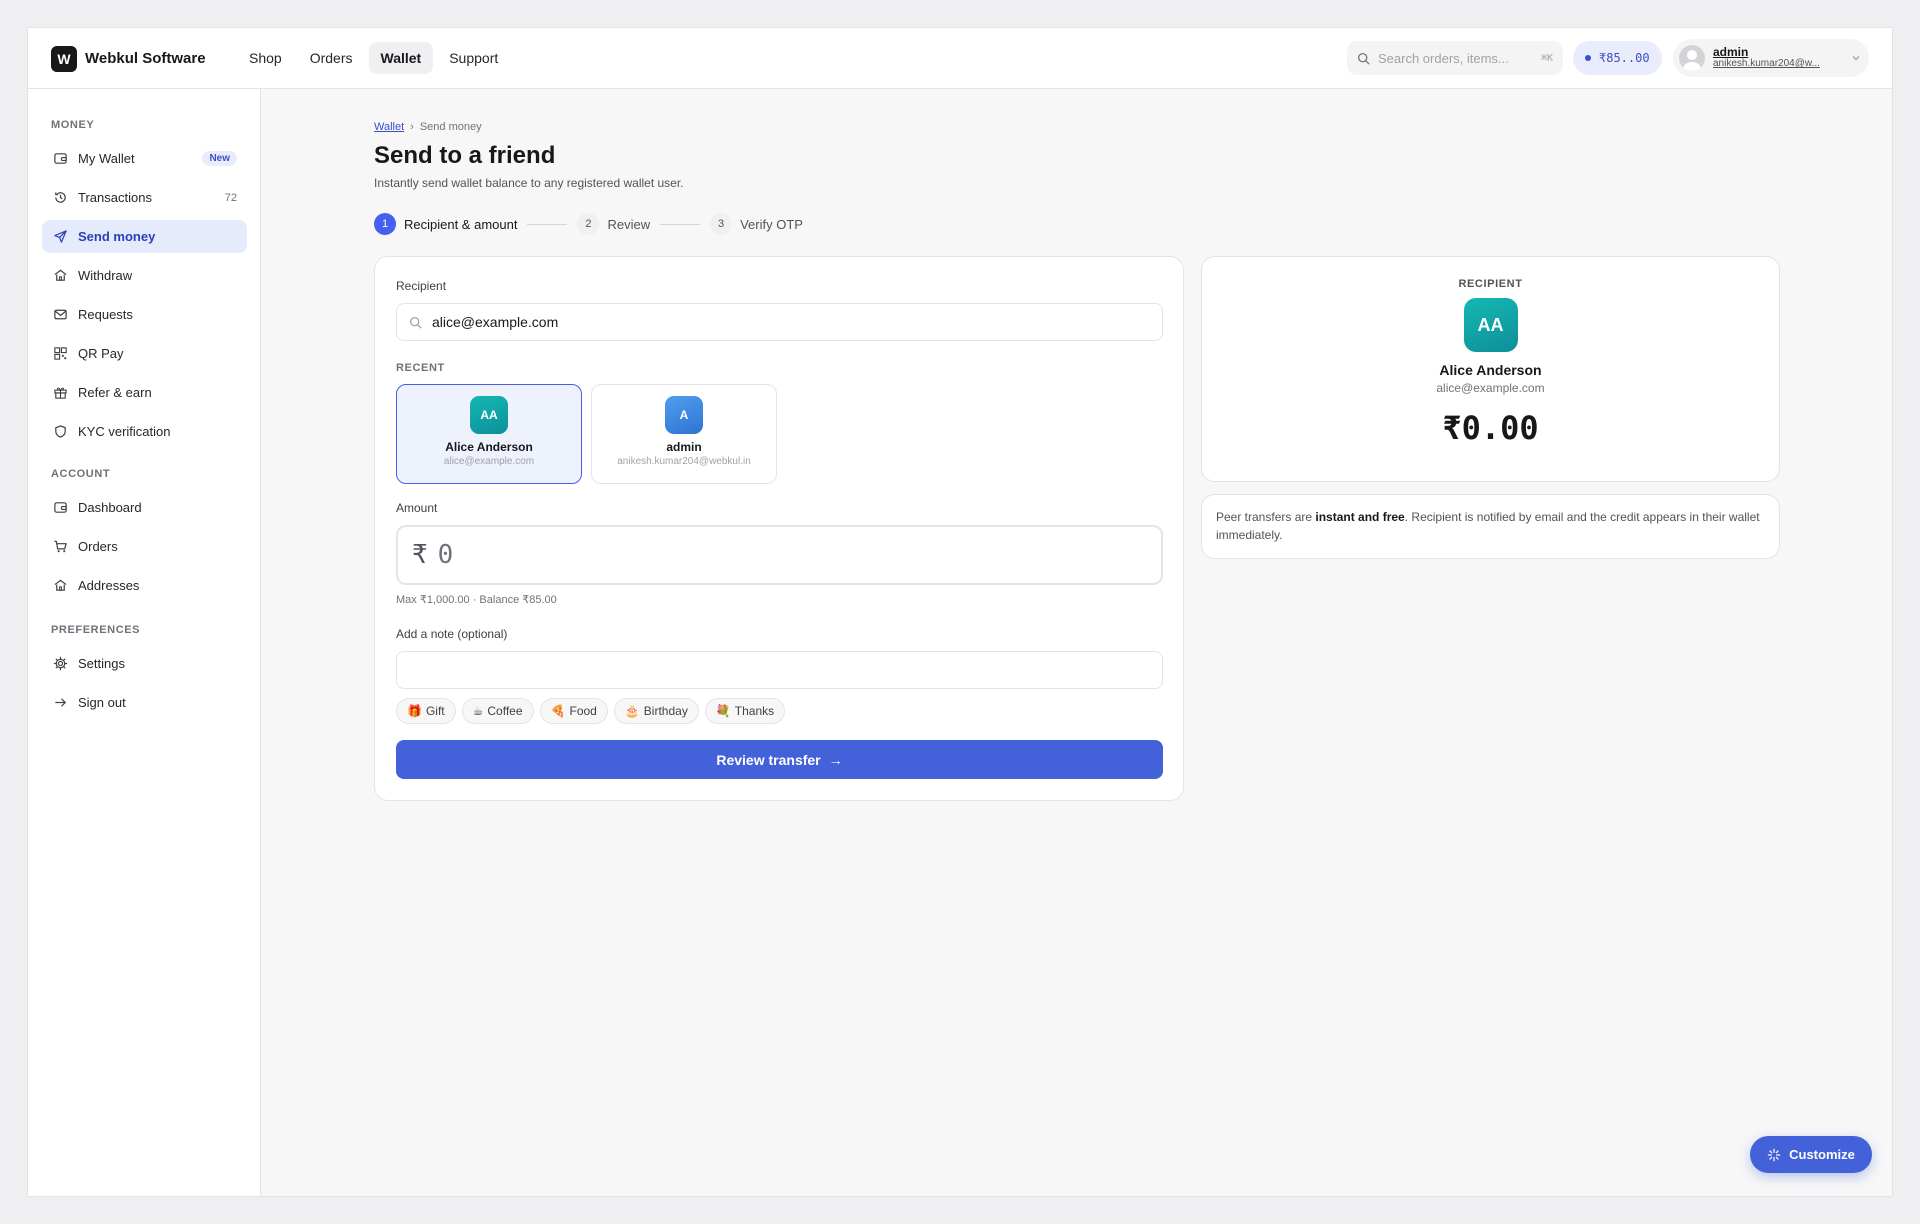 The width and height of the screenshot is (1920, 1224). Describe the element at coordinates (414, 711) in the screenshot. I see `gift-icon: 🎁` at that location.